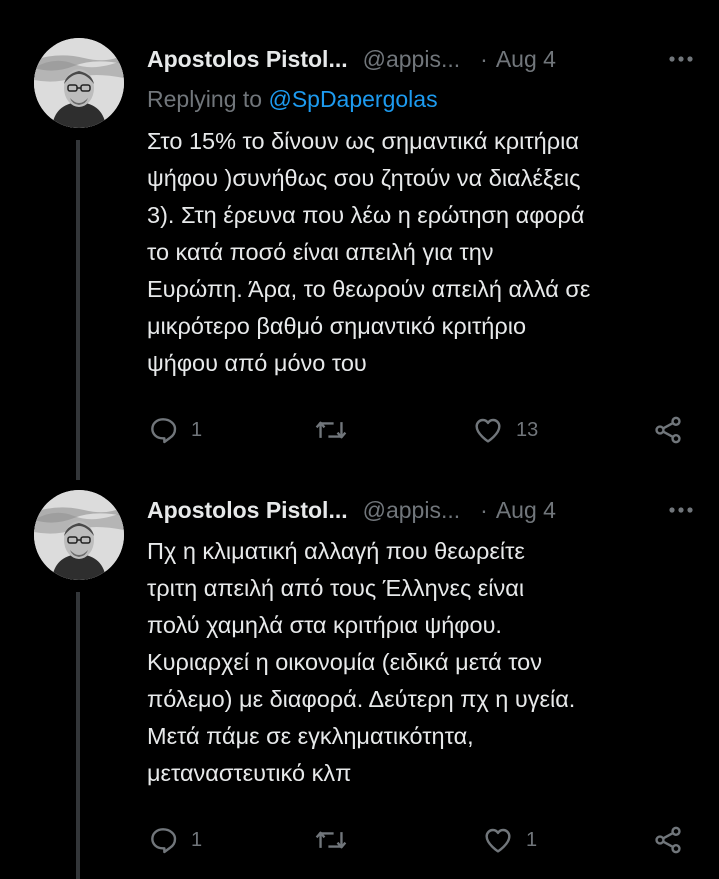 The image size is (719, 879). I want to click on tweet-text-line: Κυριαρχεί η οικονομία (ειδικά μετά τον, so click(345, 662).